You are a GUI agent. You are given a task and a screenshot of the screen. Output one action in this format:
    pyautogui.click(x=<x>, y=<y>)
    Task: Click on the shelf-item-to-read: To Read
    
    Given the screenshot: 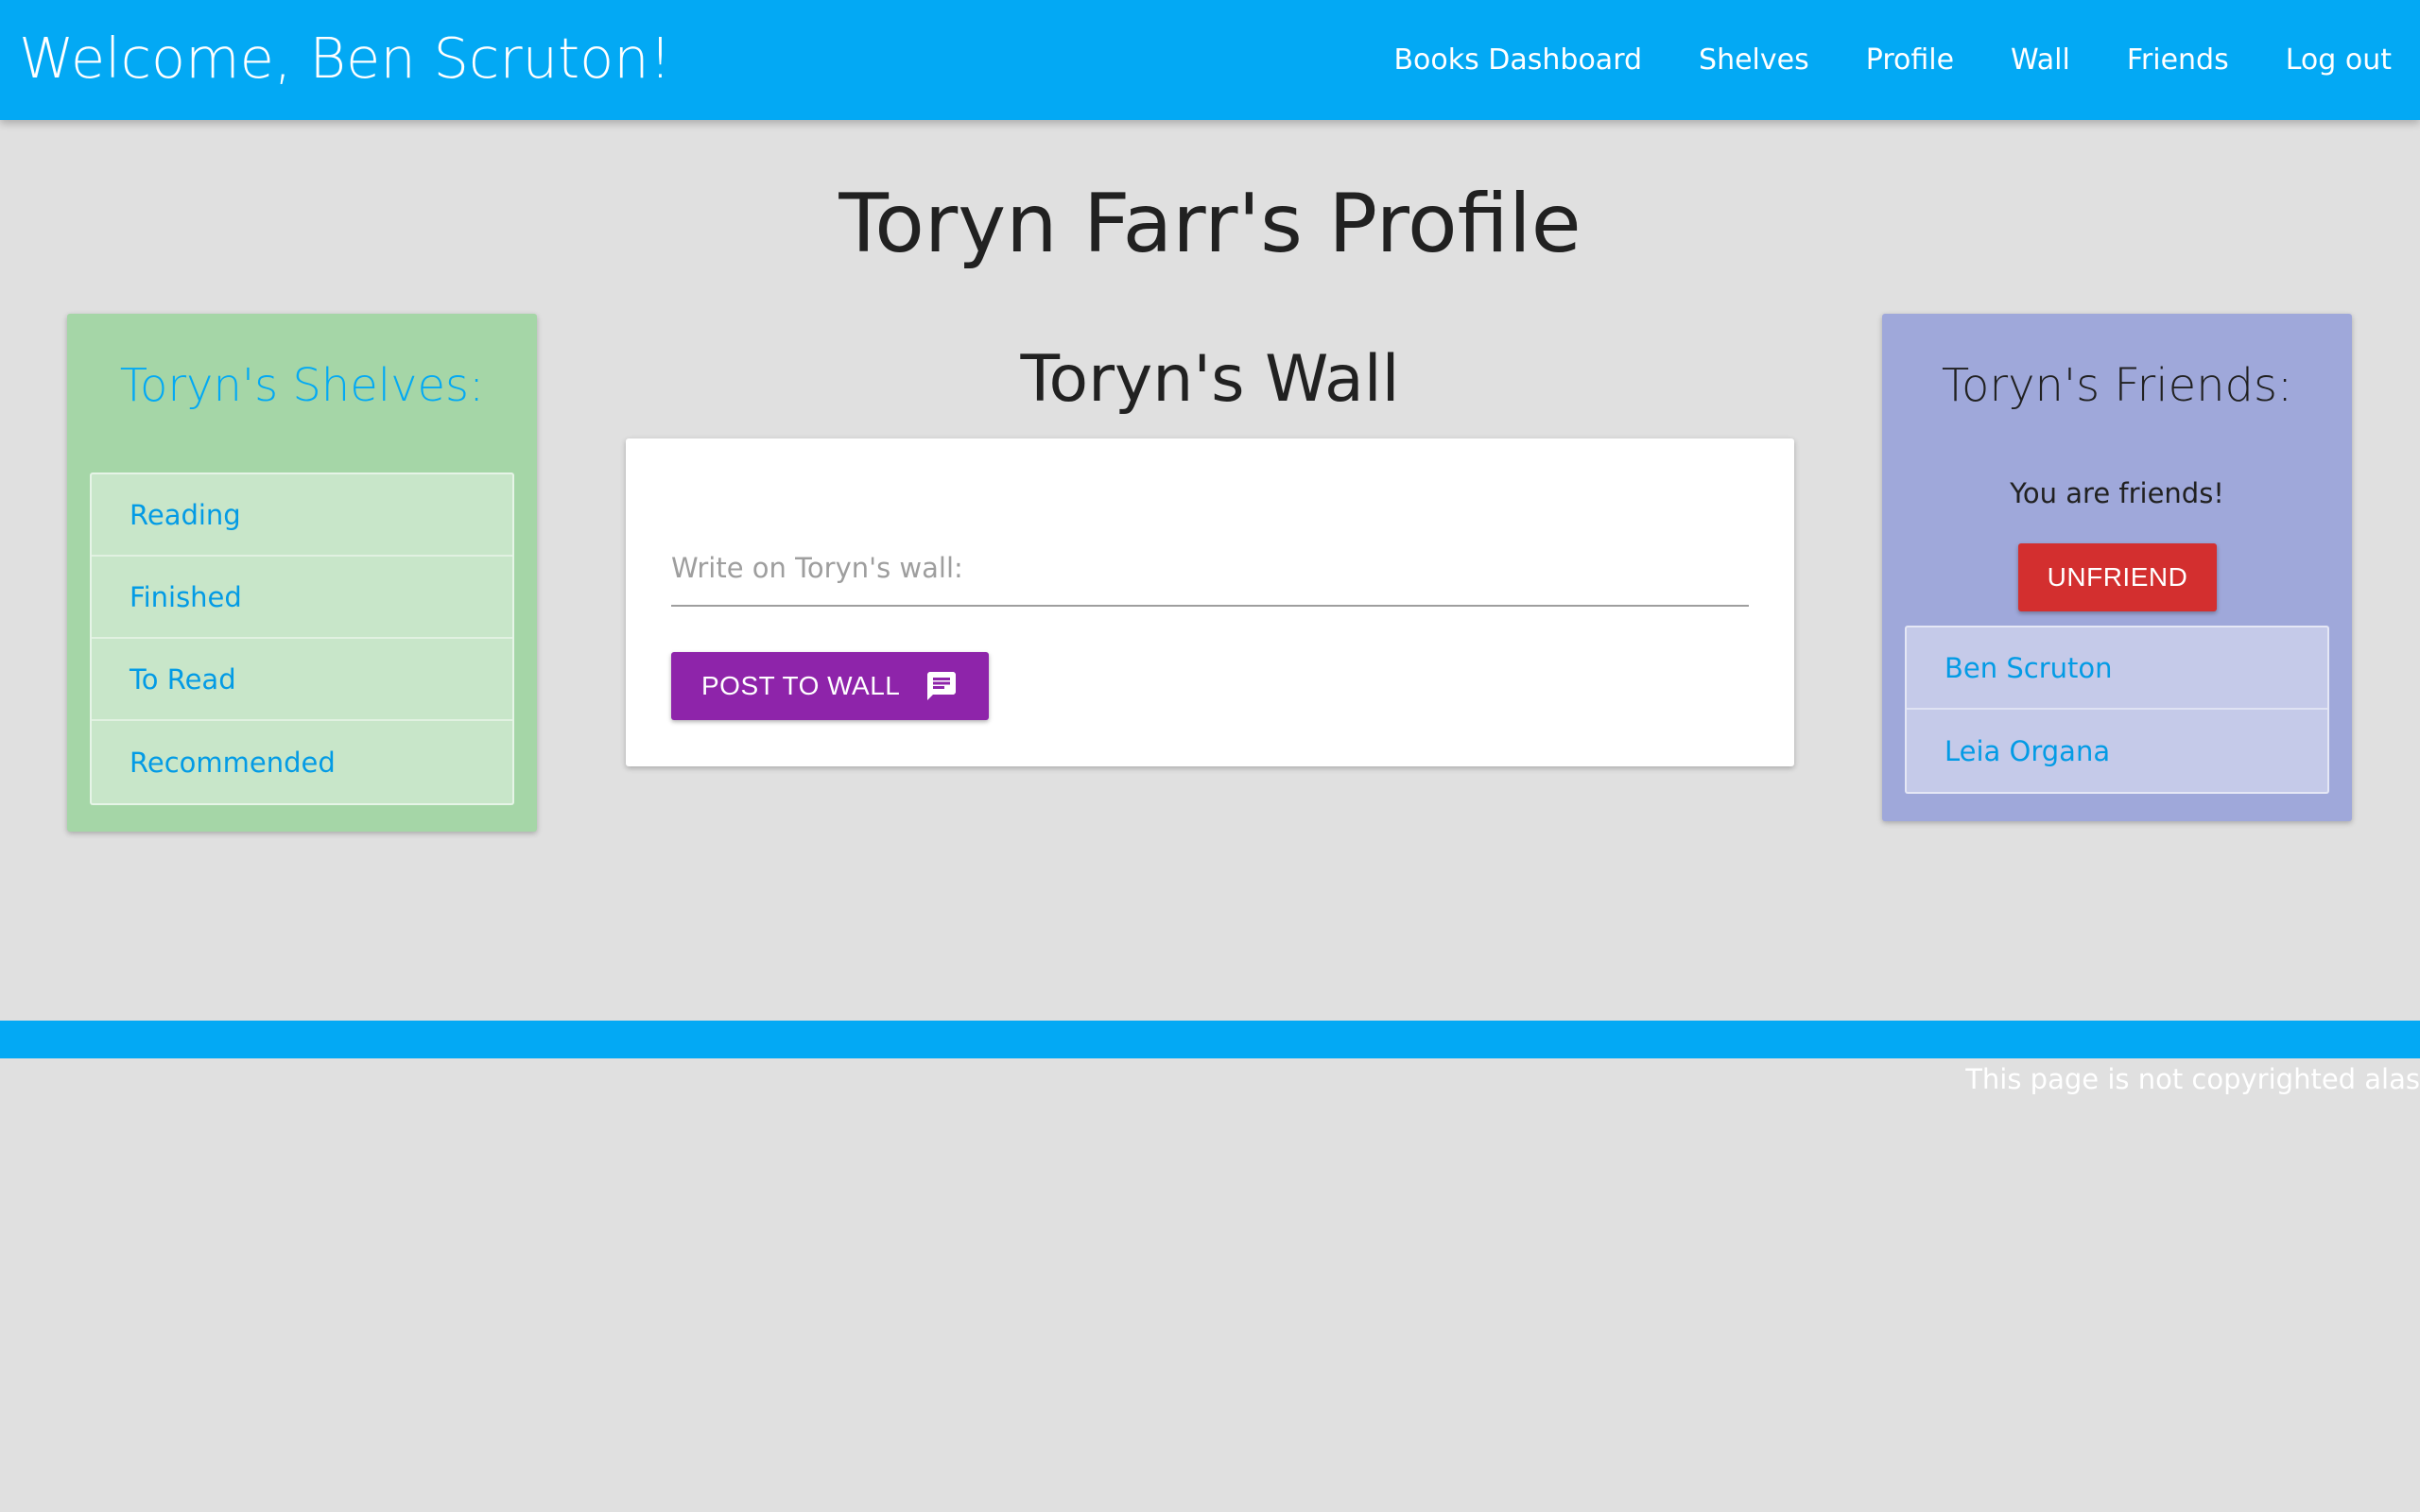 What is the action you would take?
    pyautogui.click(x=302, y=680)
    